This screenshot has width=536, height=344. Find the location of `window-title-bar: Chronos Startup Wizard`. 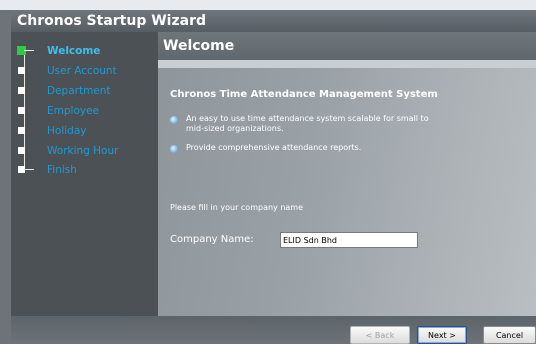

window-title-bar: Chronos Startup Wizard is located at coordinates (273, 21).